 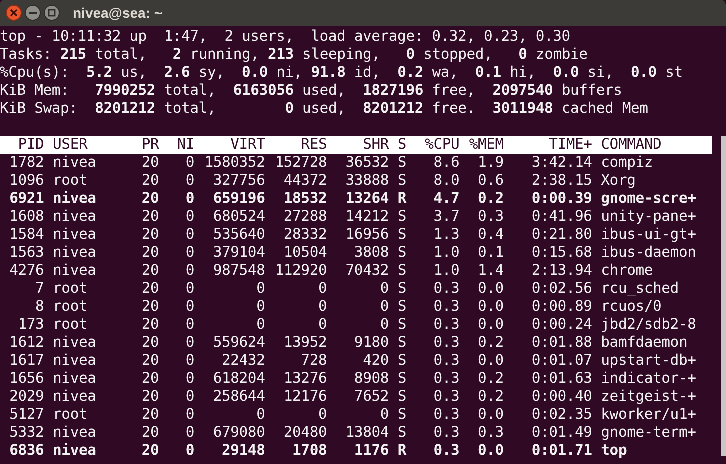 I want to click on table-cell-text: 327756, so click(x=239, y=181).